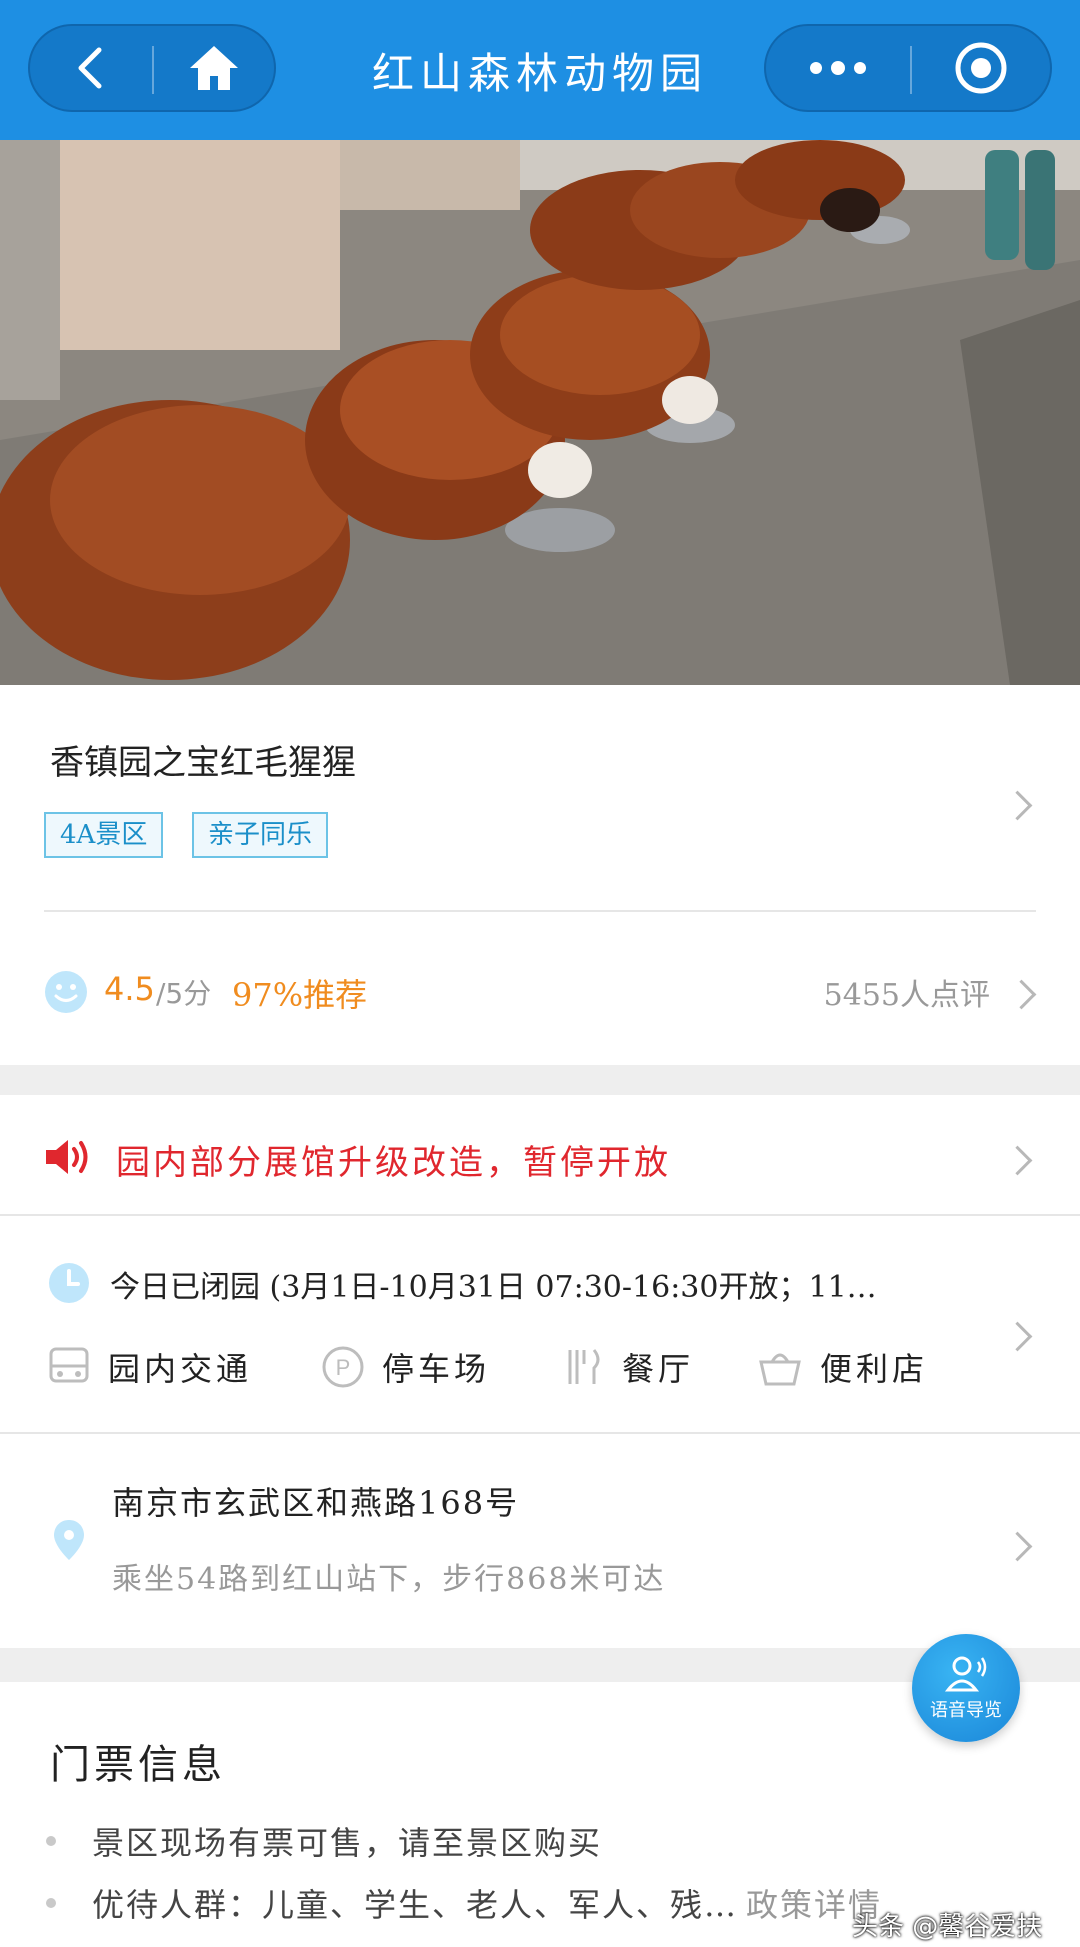 The width and height of the screenshot is (1080, 1947). I want to click on ticket-section-title: 门票信息, so click(138, 1765).